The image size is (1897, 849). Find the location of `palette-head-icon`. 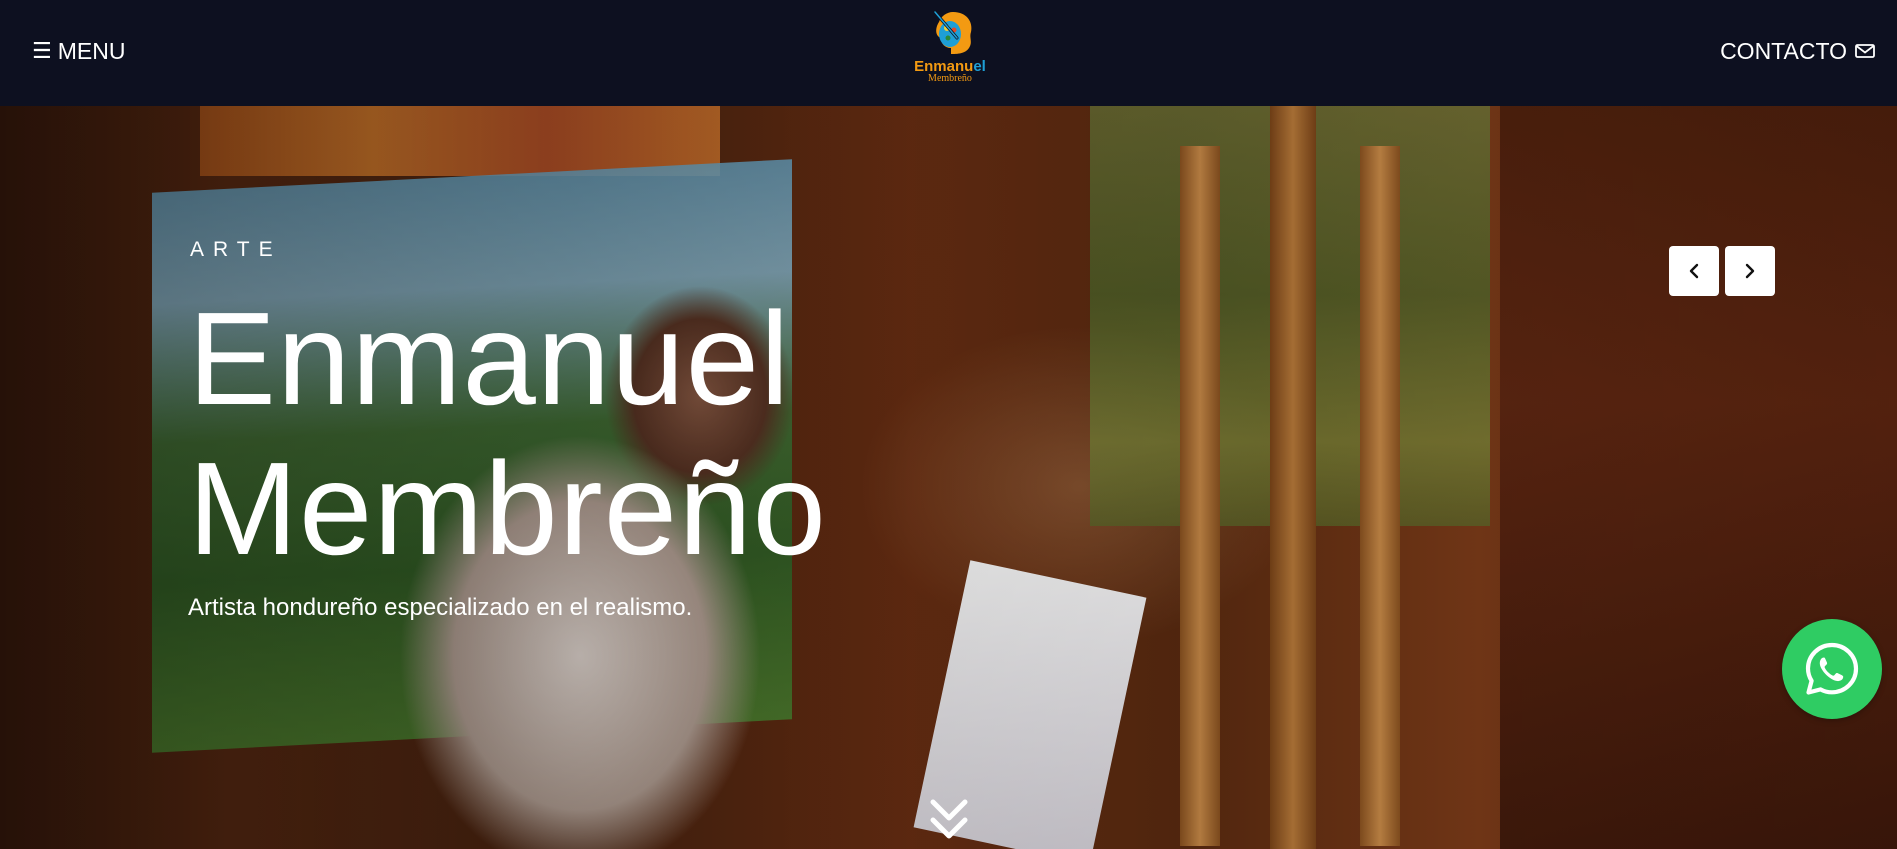

palette-head-icon is located at coordinates (952, 32).